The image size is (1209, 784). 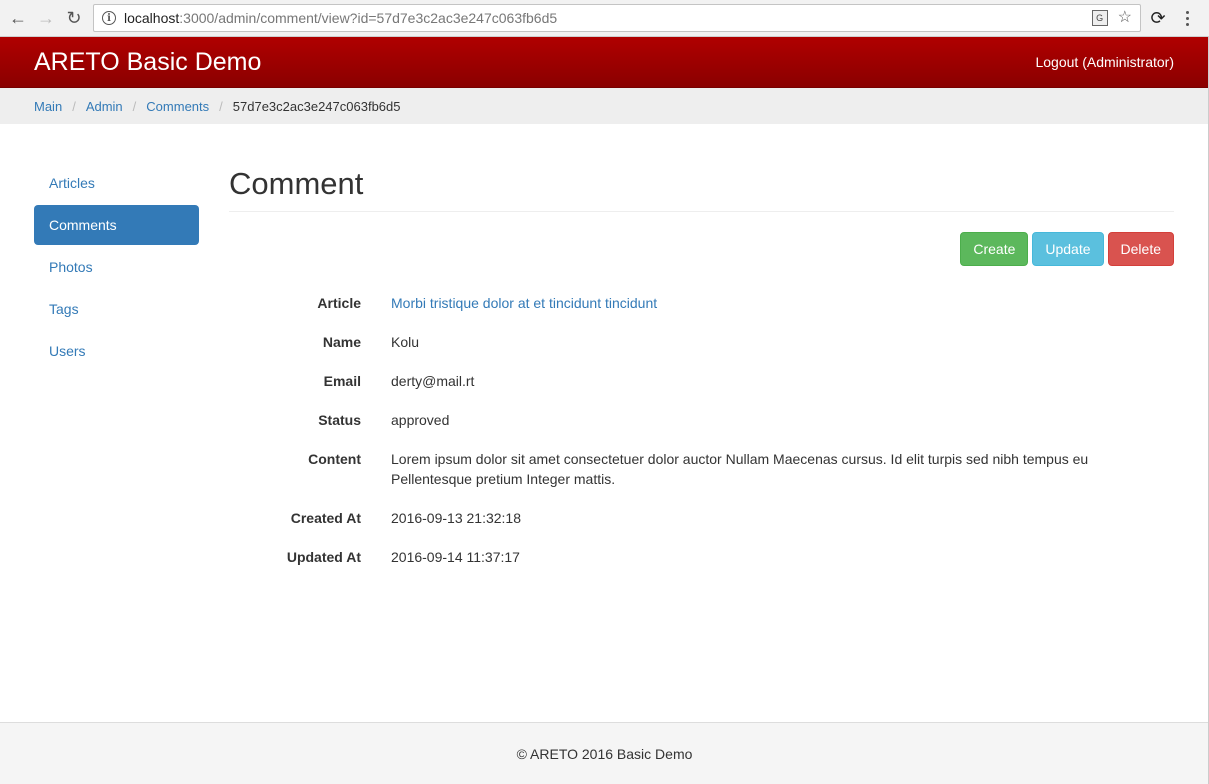 I want to click on sidebar-item-users: Users, so click(x=116, y=351).